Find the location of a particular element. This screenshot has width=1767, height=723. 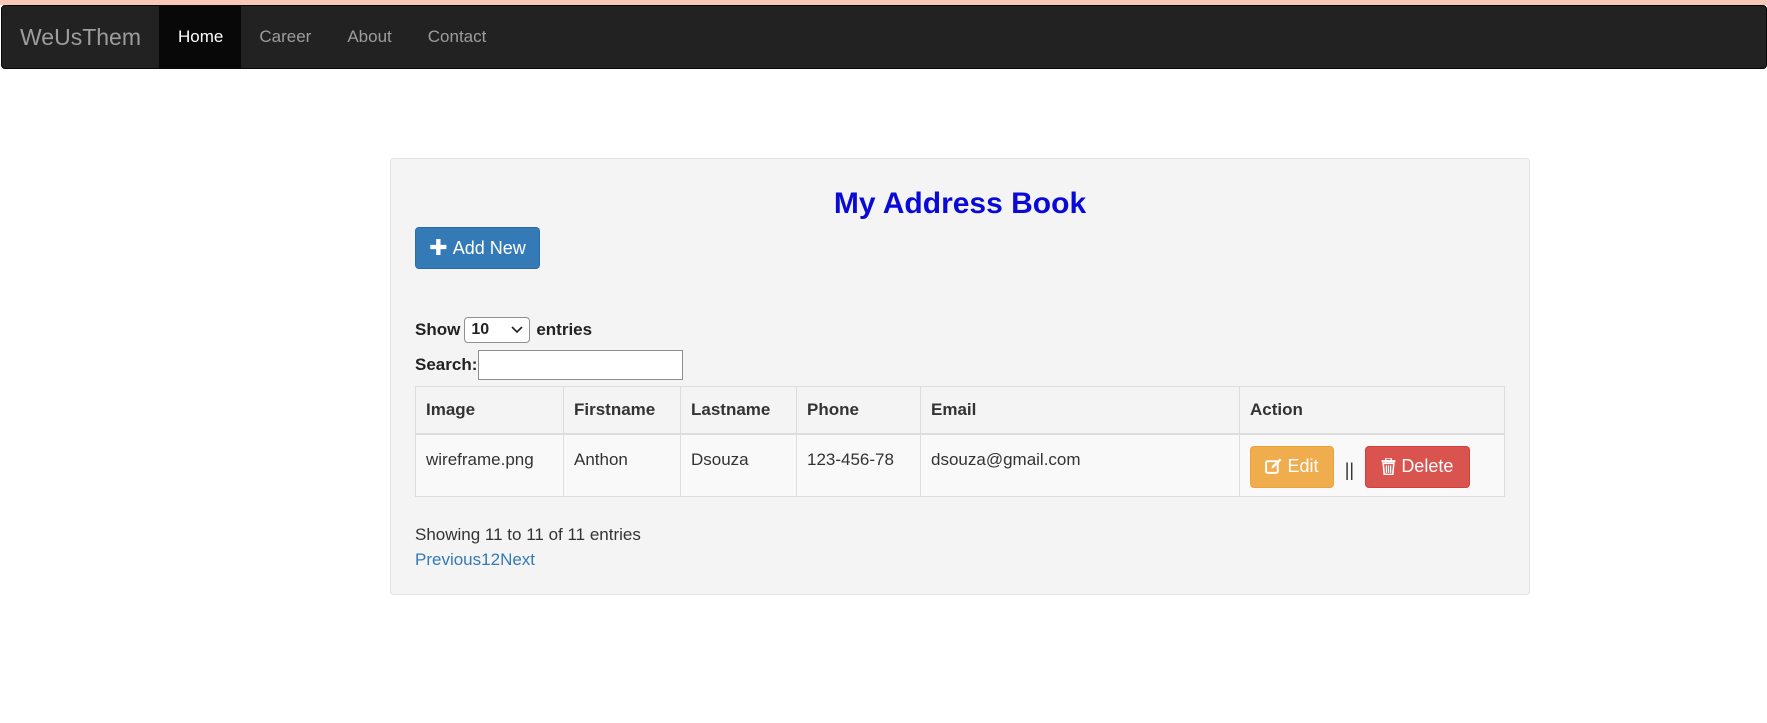

page-title: My Address Book is located at coordinates (960, 203).